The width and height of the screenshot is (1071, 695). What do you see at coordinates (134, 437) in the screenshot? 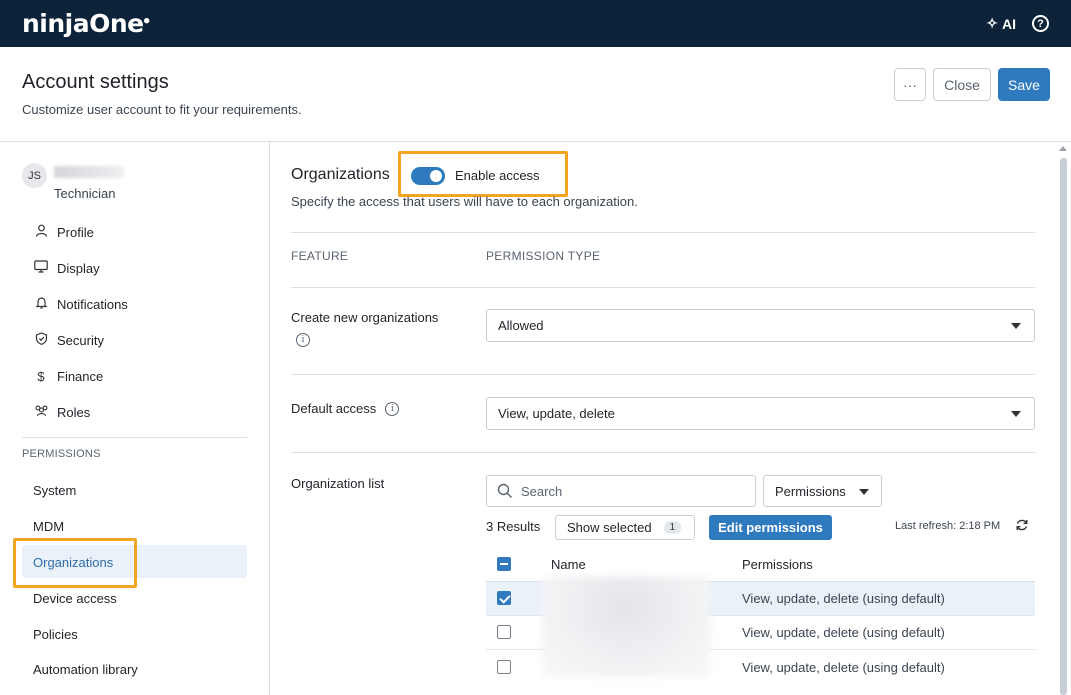
I see `sidebar-divider` at bounding box center [134, 437].